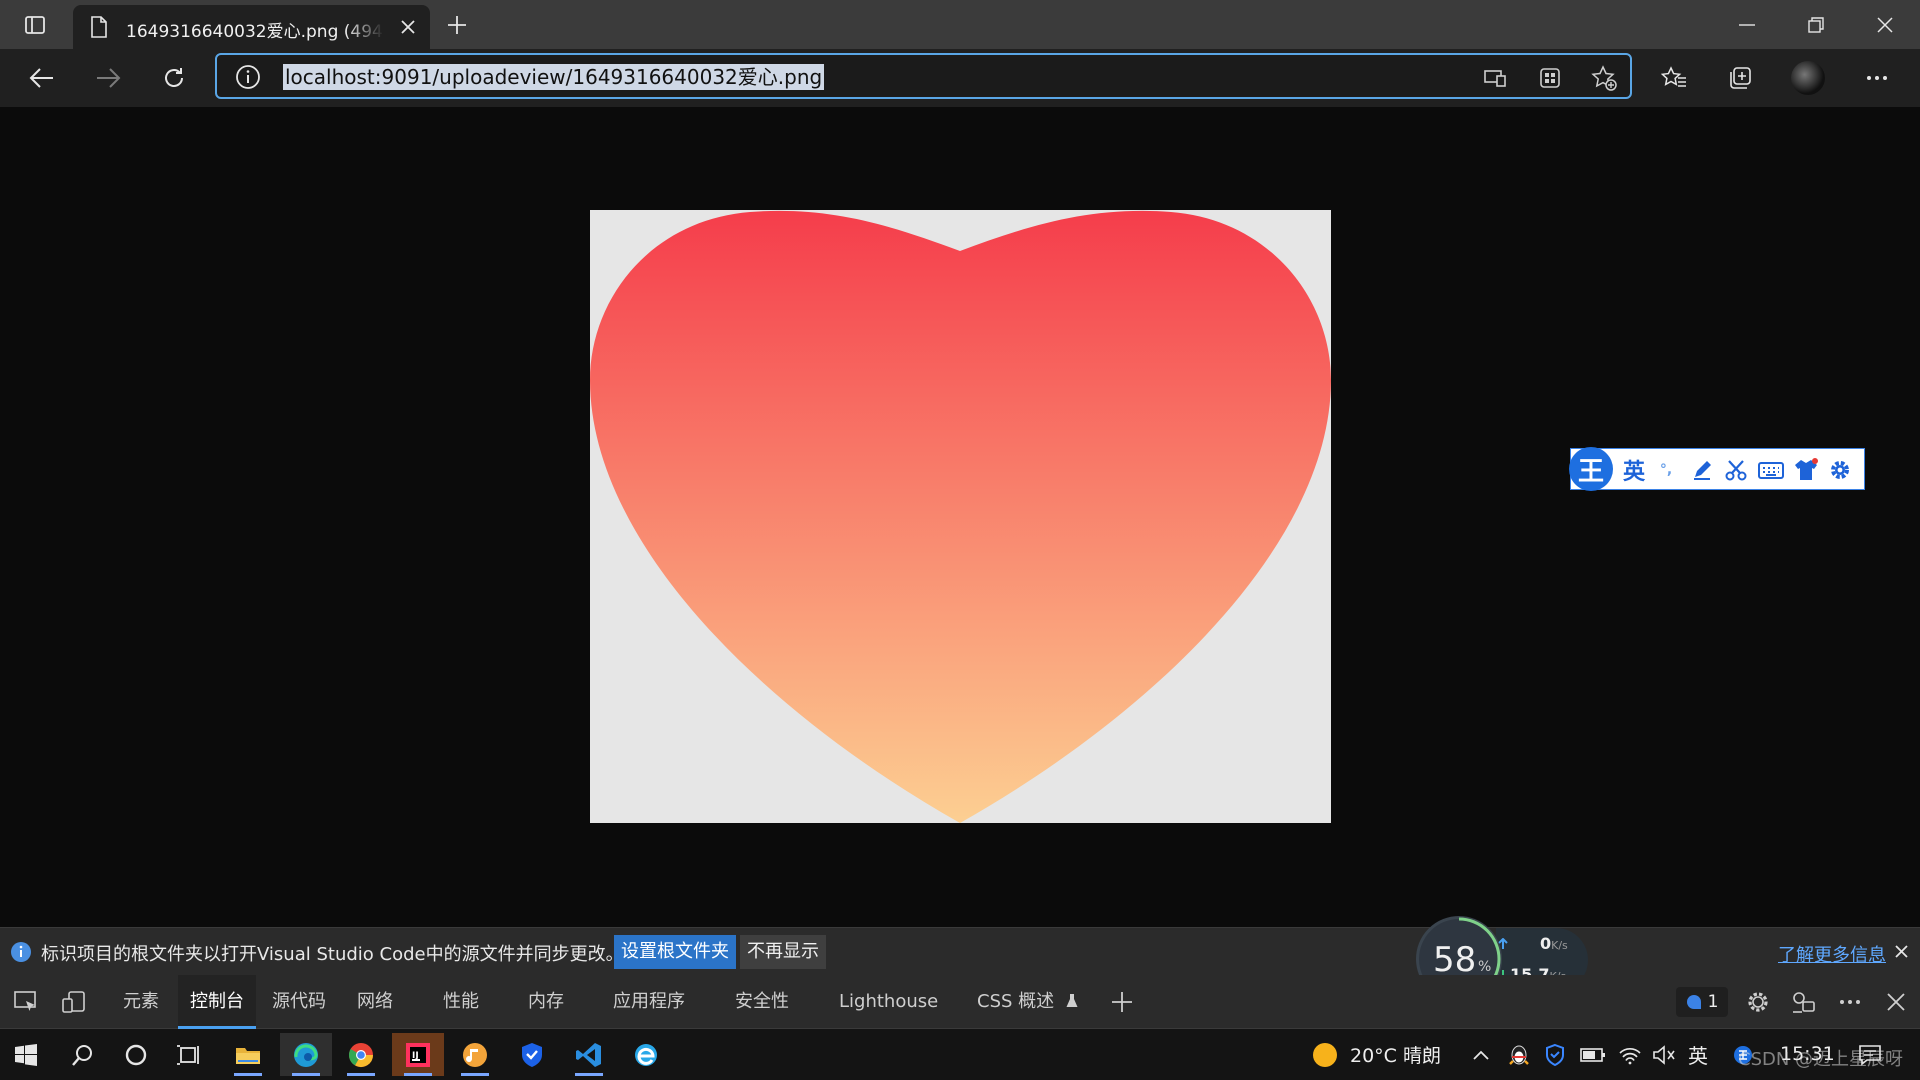 This screenshot has height=1080, width=1920. Describe the element at coordinates (1455, 960) in the screenshot. I see `cpu-percent: 58` at that location.